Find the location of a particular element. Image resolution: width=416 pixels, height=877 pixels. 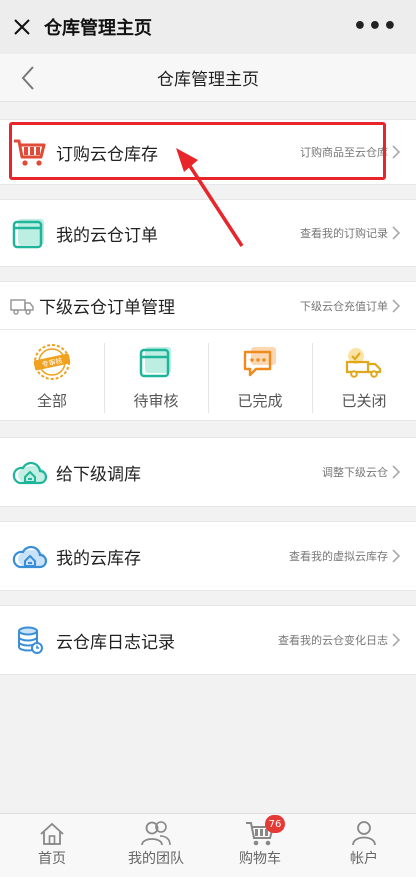

home-icon is located at coordinates (52, 833).